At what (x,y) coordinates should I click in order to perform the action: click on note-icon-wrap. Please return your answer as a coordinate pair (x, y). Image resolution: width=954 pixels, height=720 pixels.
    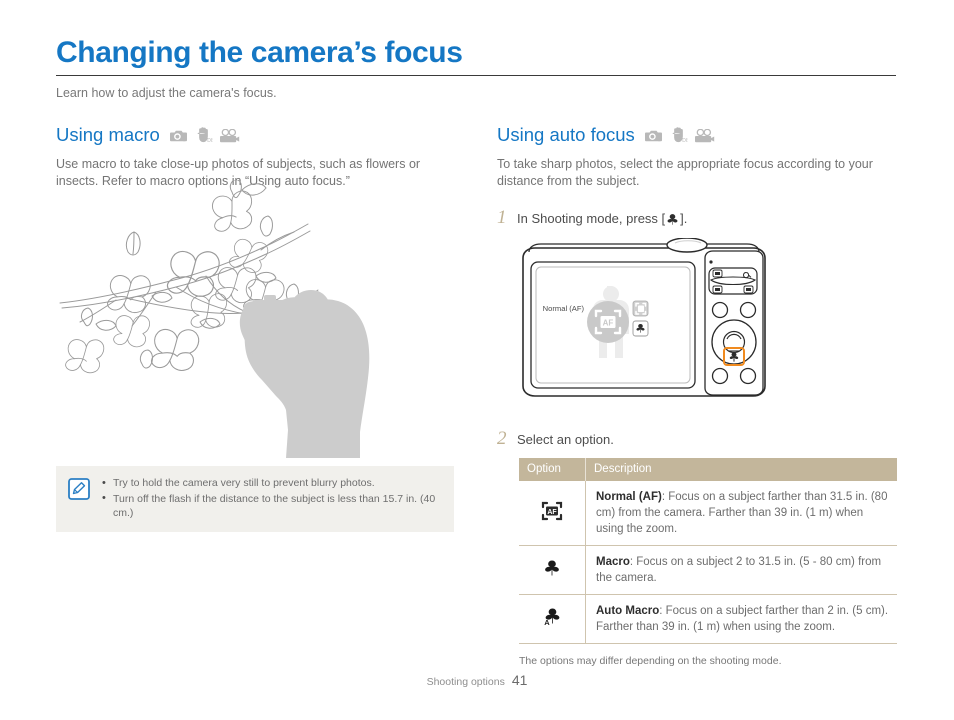
    Looking at the image, I should click on (79, 488).